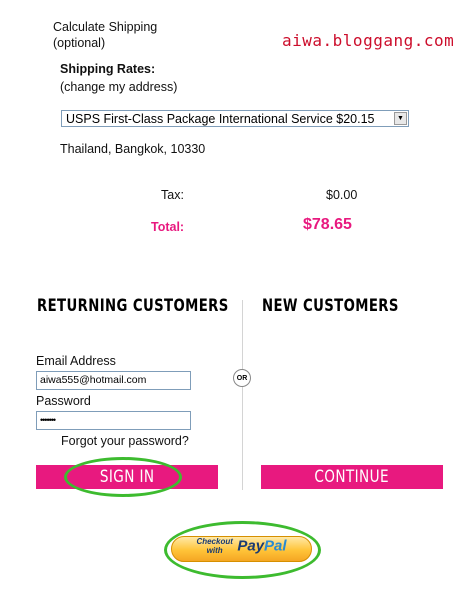  What do you see at coordinates (125, 441) in the screenshot?
I see `forgot-password-link: Forgot your password?` at bounding box center [125, 441].